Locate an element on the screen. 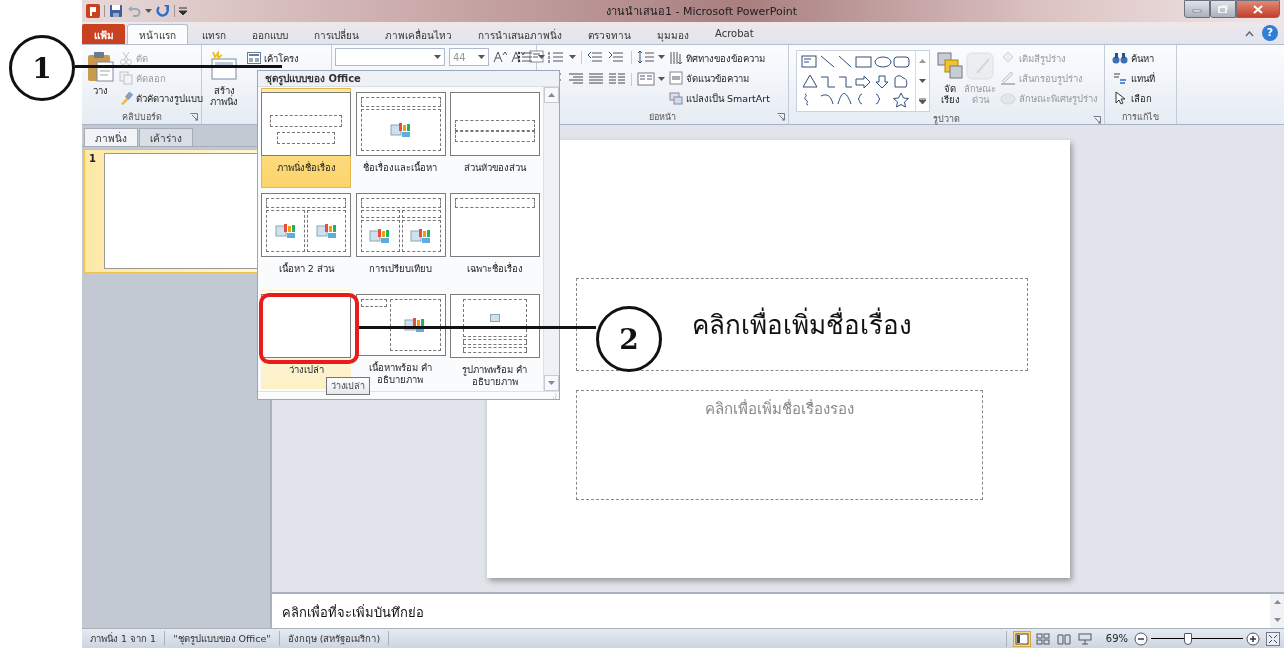  status-text: ภาพนิ่ง 1 จาก 1 is located at coordinates (124, 638).